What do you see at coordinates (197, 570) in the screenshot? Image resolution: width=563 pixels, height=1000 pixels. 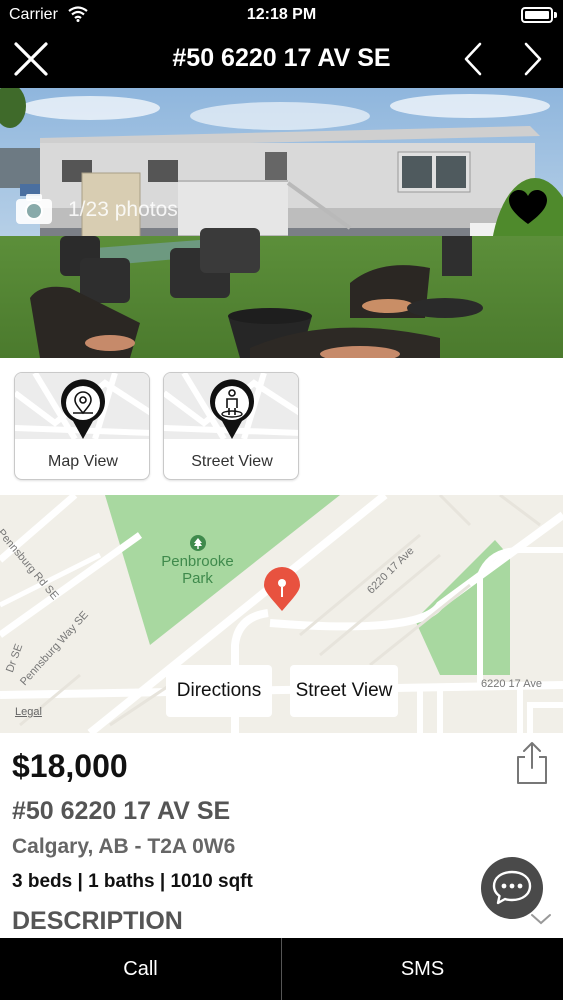 I see `park-name-label: Penbrooke Park` at bounding box center [197, 570].